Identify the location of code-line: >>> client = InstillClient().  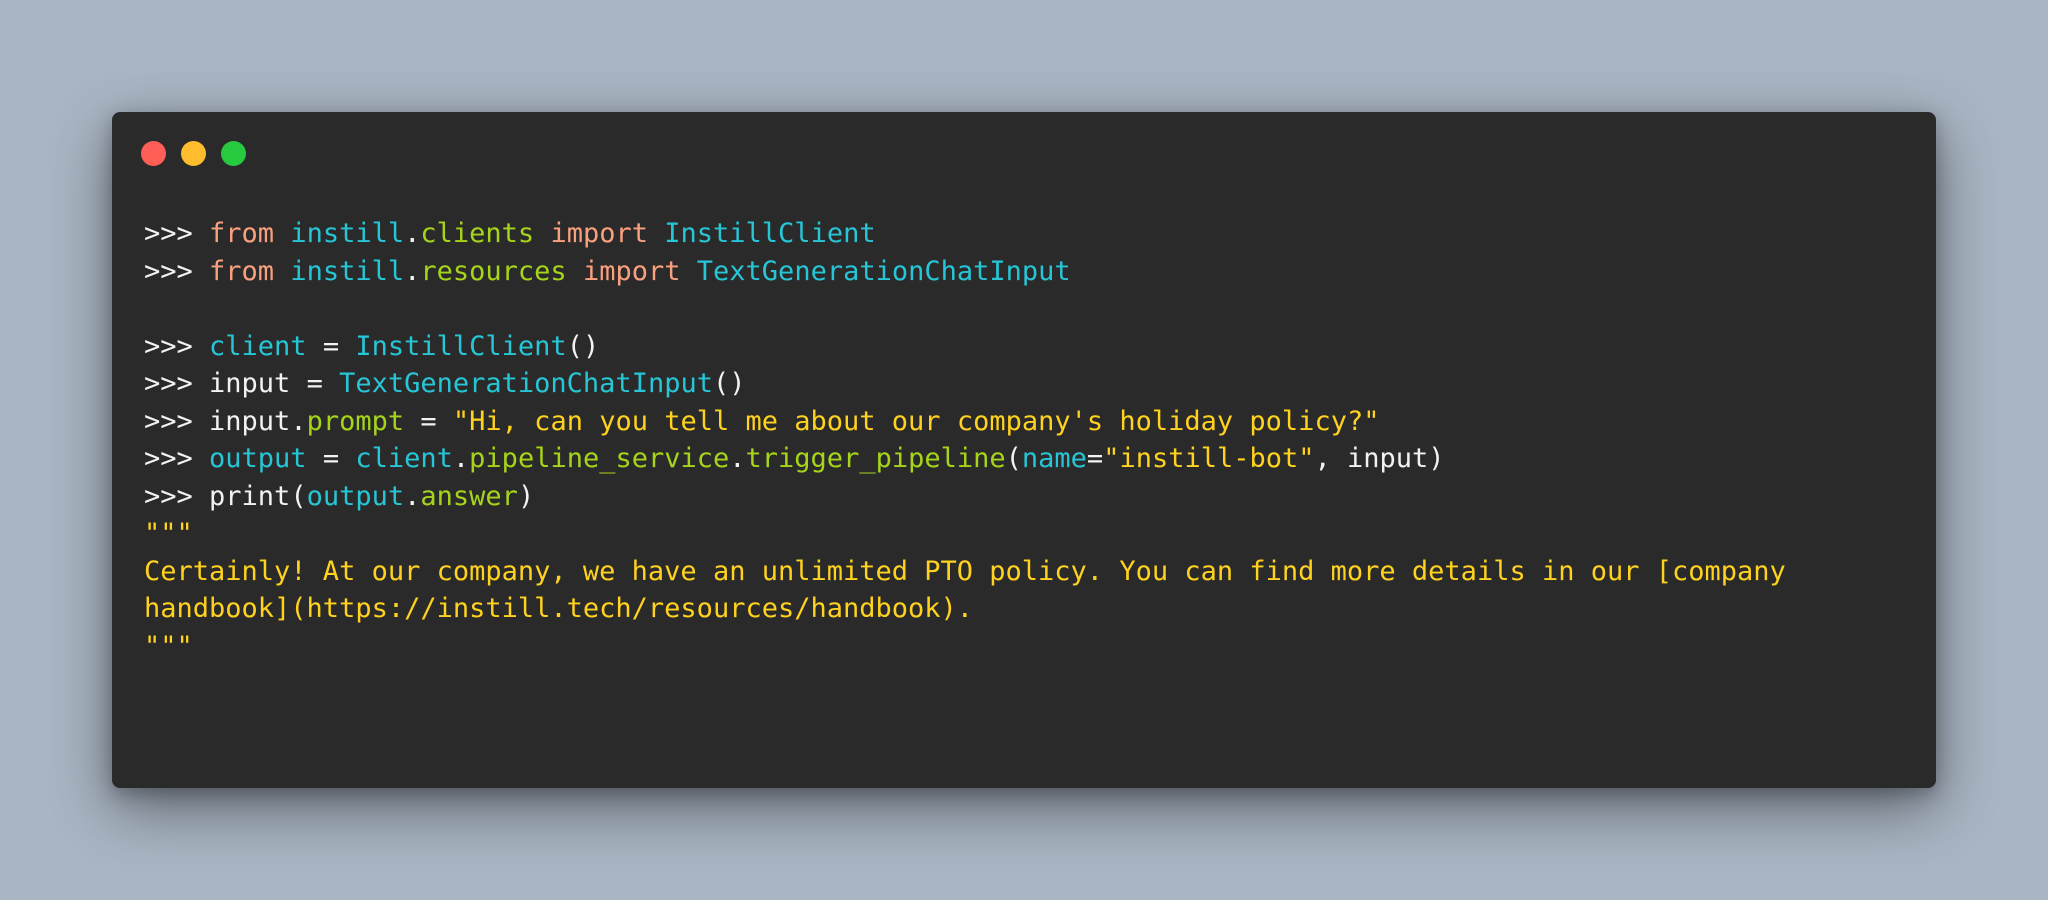
(1024, 347).